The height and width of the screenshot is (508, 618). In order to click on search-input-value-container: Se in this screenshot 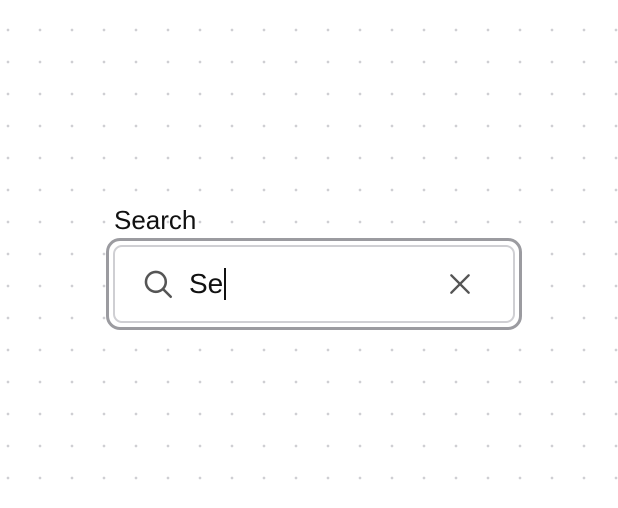, I will do `click(316, 284)`.